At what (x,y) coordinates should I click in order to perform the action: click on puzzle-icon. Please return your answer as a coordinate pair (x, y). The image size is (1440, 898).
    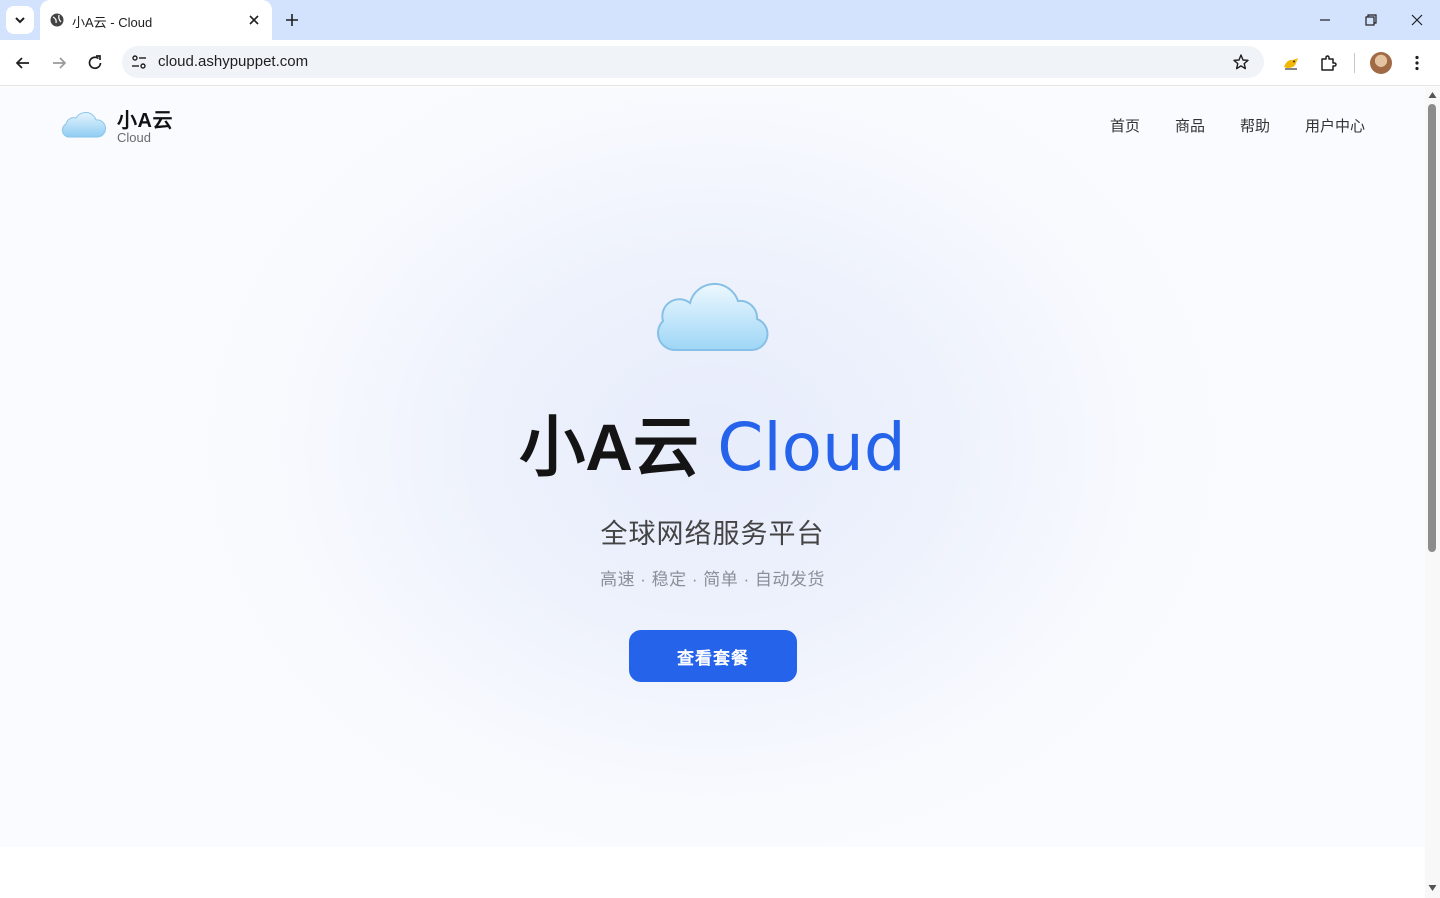
    Looking at the image, I should click on (1328, 63).